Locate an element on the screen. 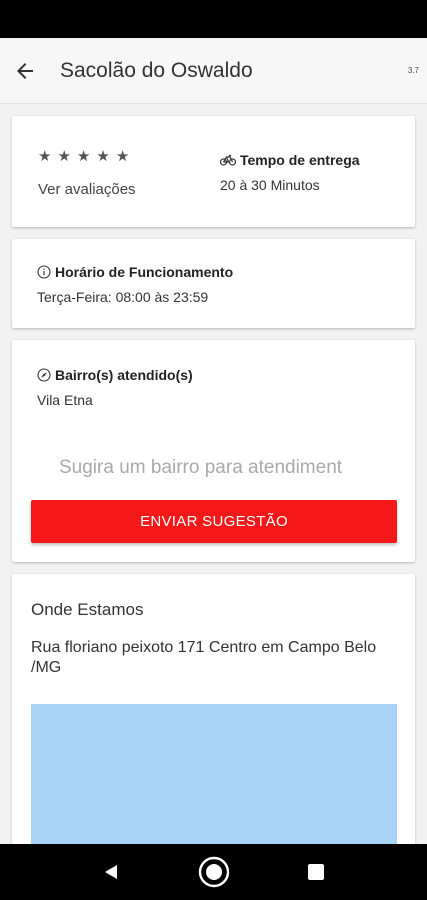  system-nav-bar is located at coordinates (213, 872).